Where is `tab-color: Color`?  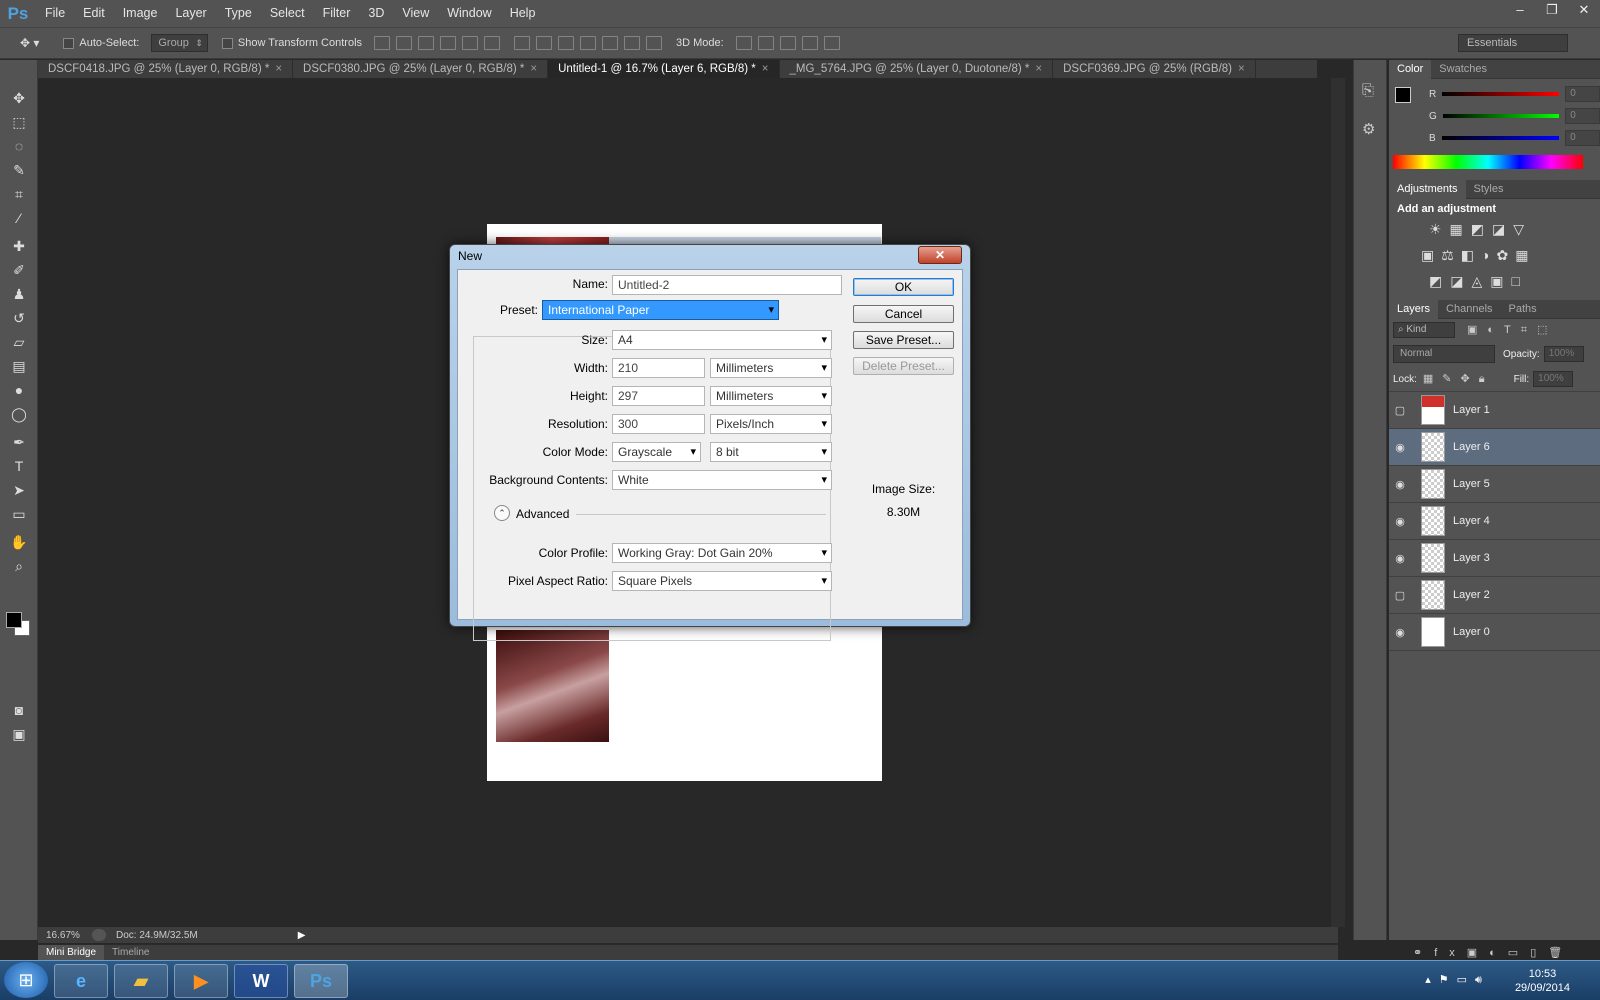 tab-color: Color is located at coordinates (1410, 69).